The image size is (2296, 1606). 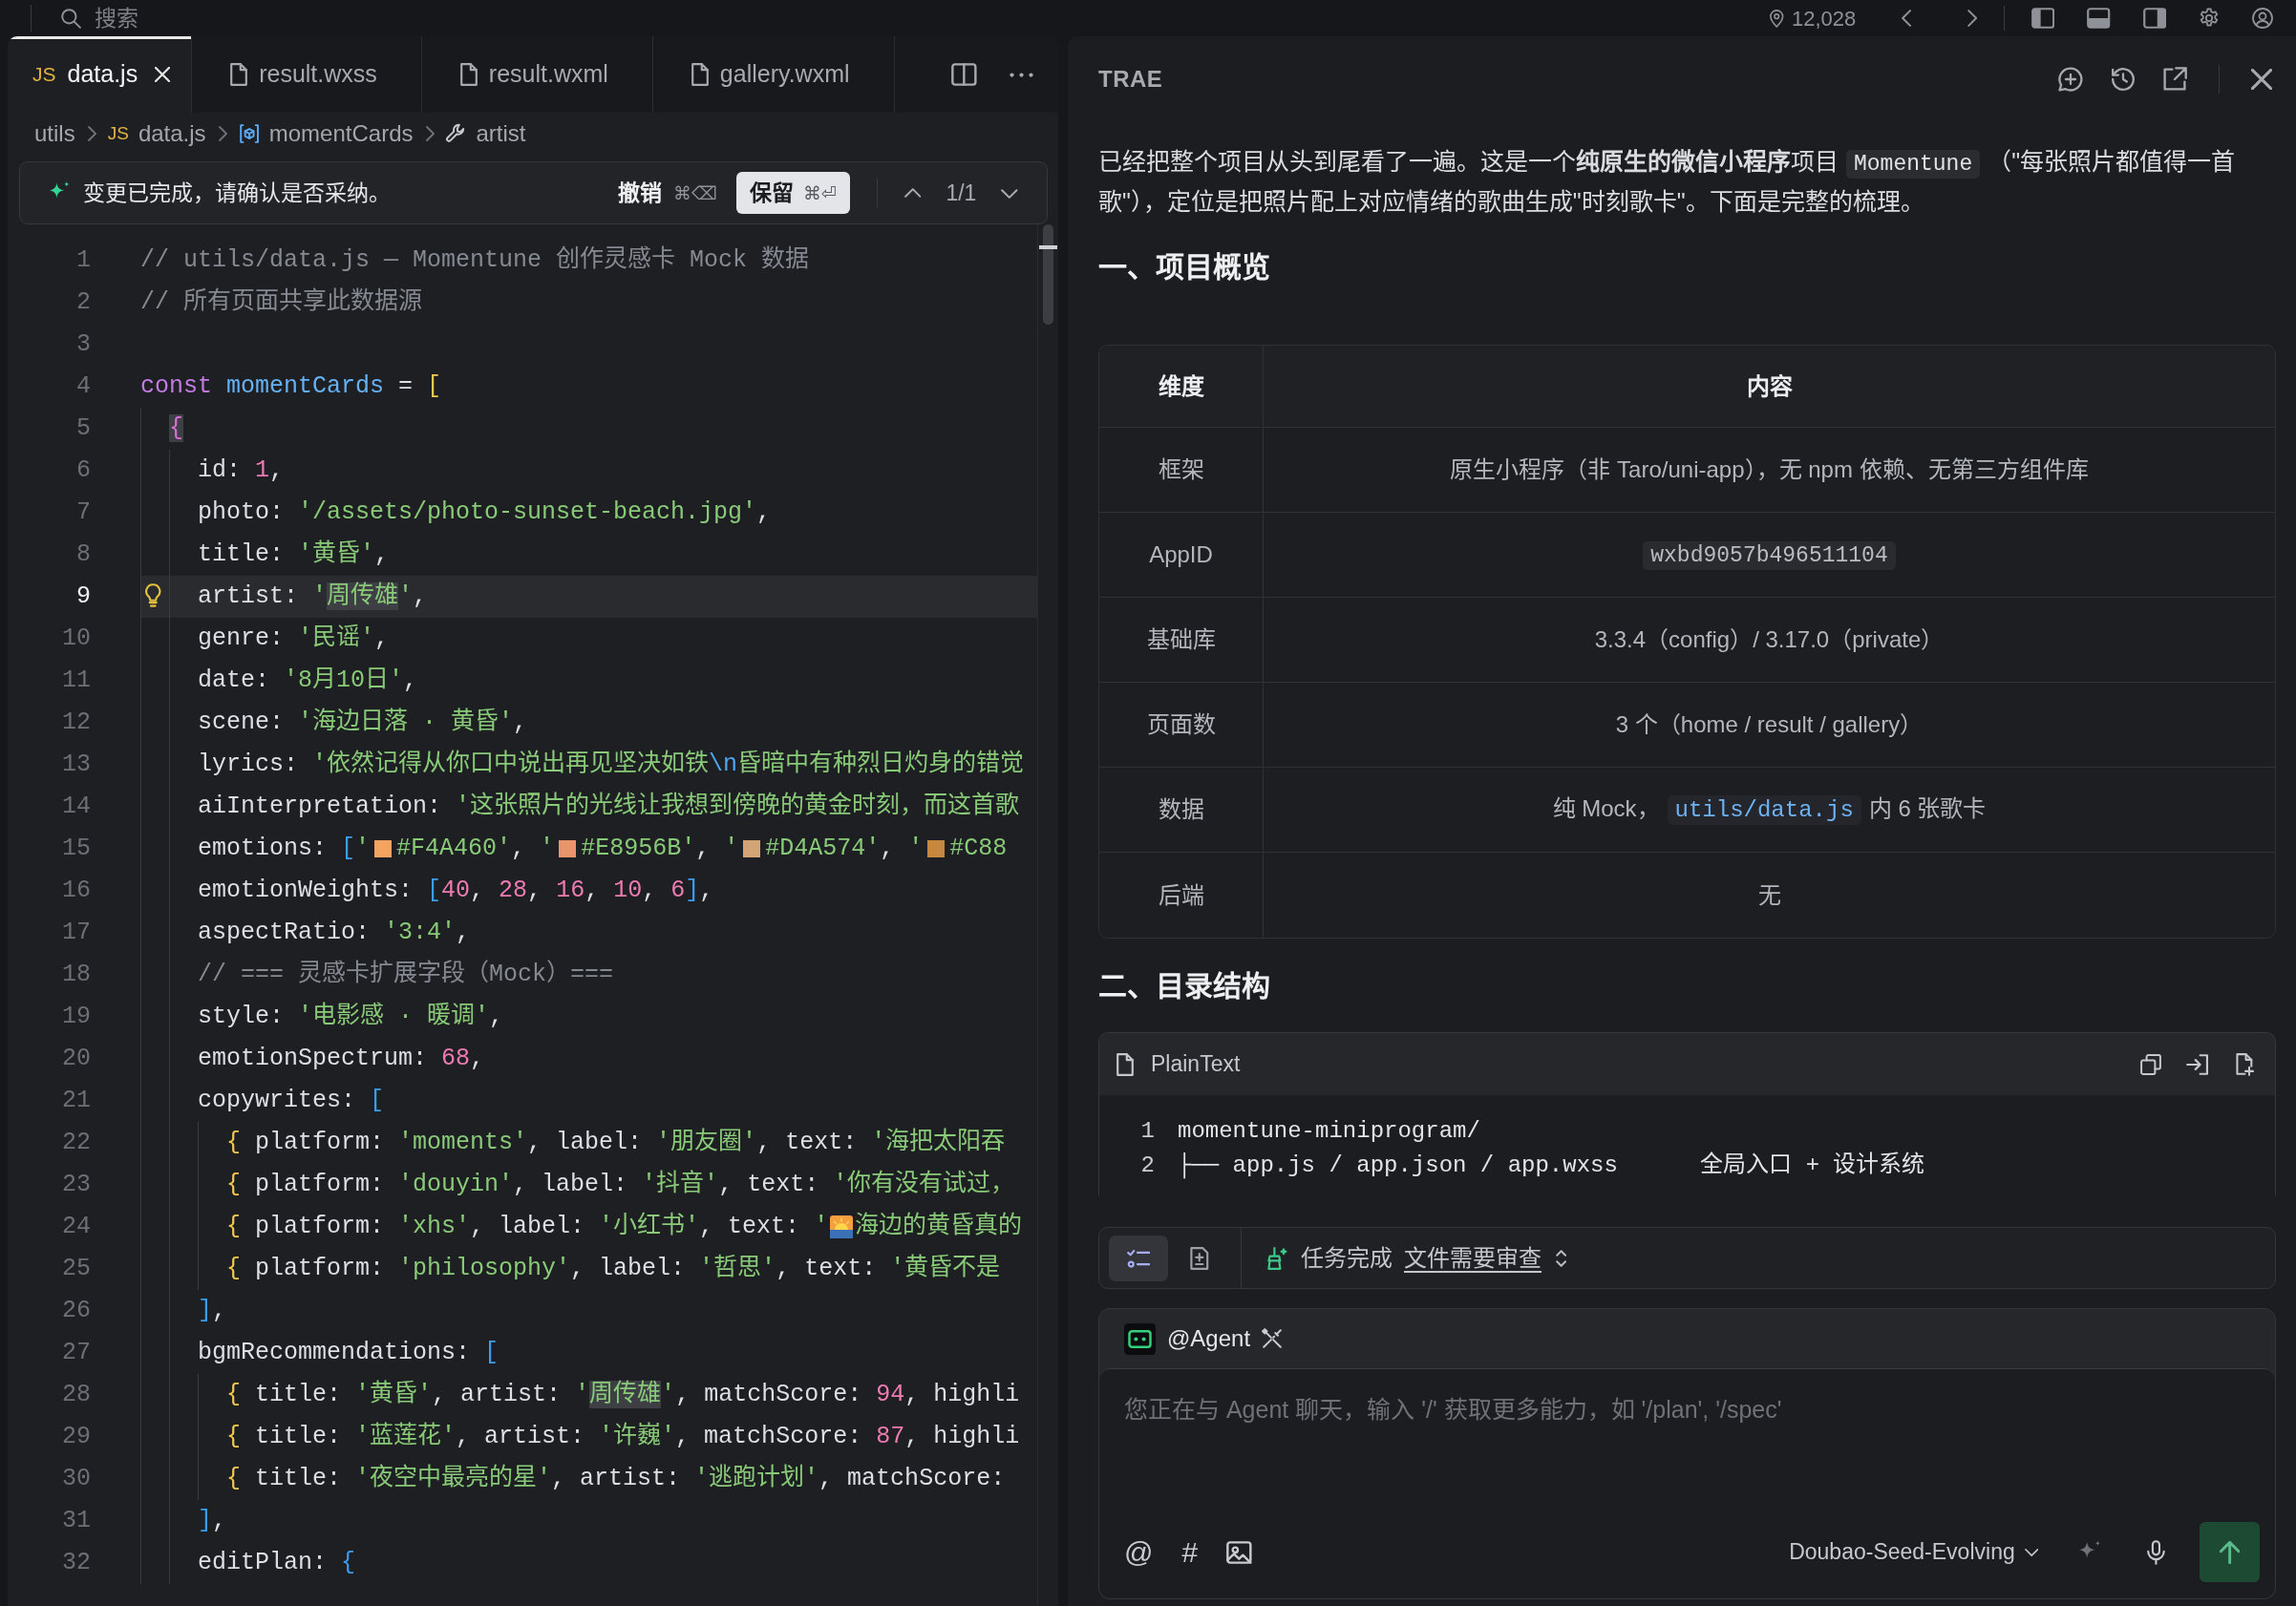 I want to click on code-line: { title: '黄昏', artist: '周传雄', matchScore: 94, highli, so click(x=623, y=1394).